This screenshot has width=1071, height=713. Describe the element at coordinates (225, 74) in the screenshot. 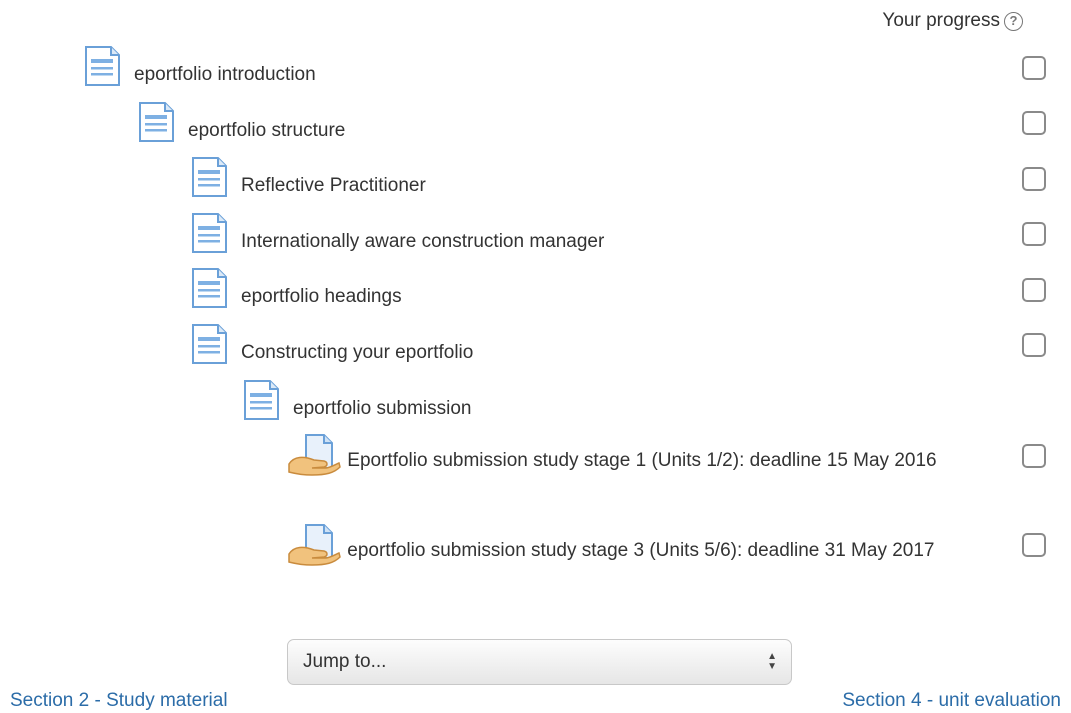

I see `activity-link: eportfolio introduction` at that location.